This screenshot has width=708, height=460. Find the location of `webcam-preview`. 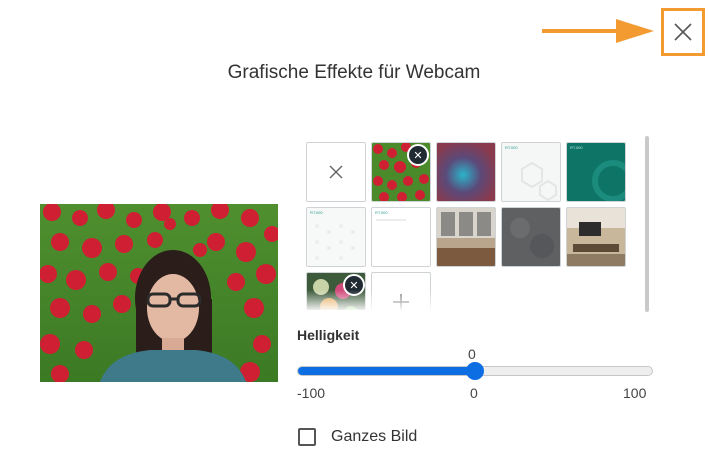

webcam-preview is located at coordinates (159, 293).